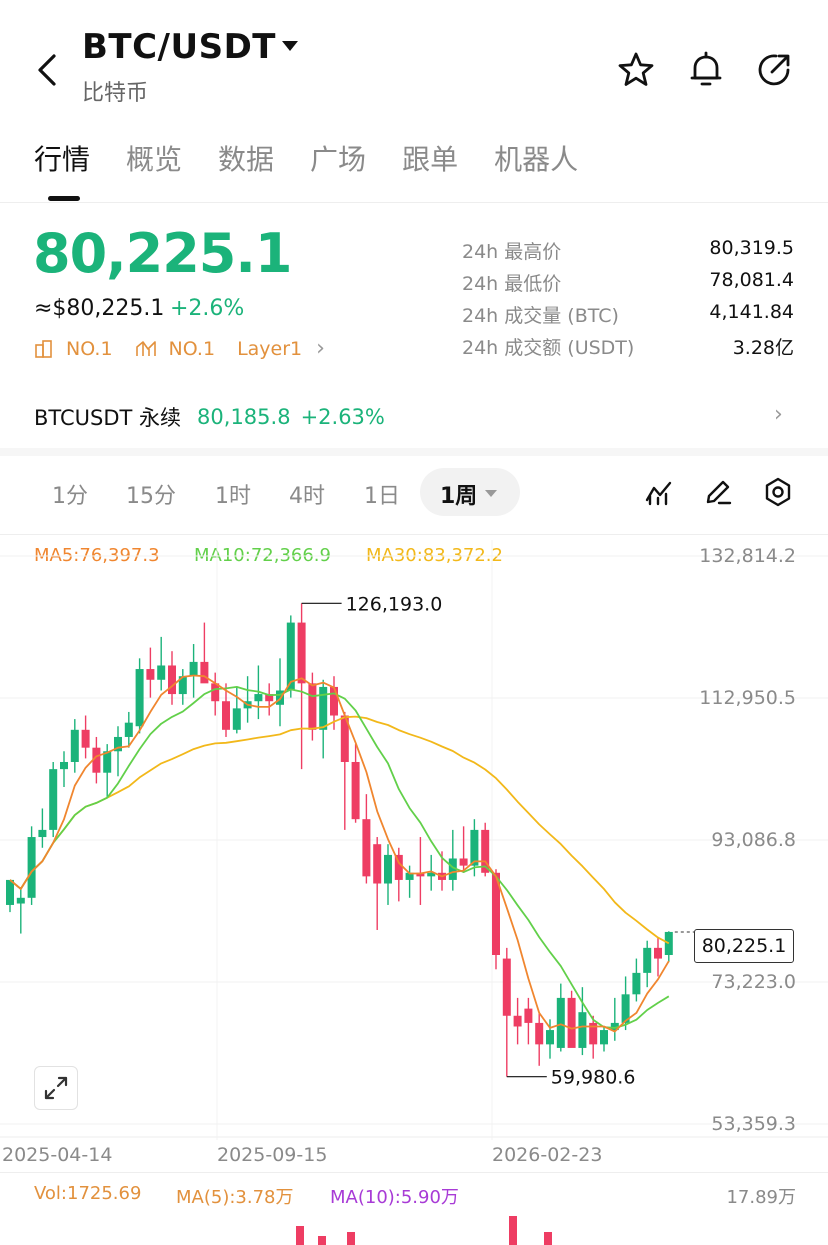  Describe the element at coordinates (430, 158) in the screenshot. I see `tab-copy-trading: 跟单` at that location.